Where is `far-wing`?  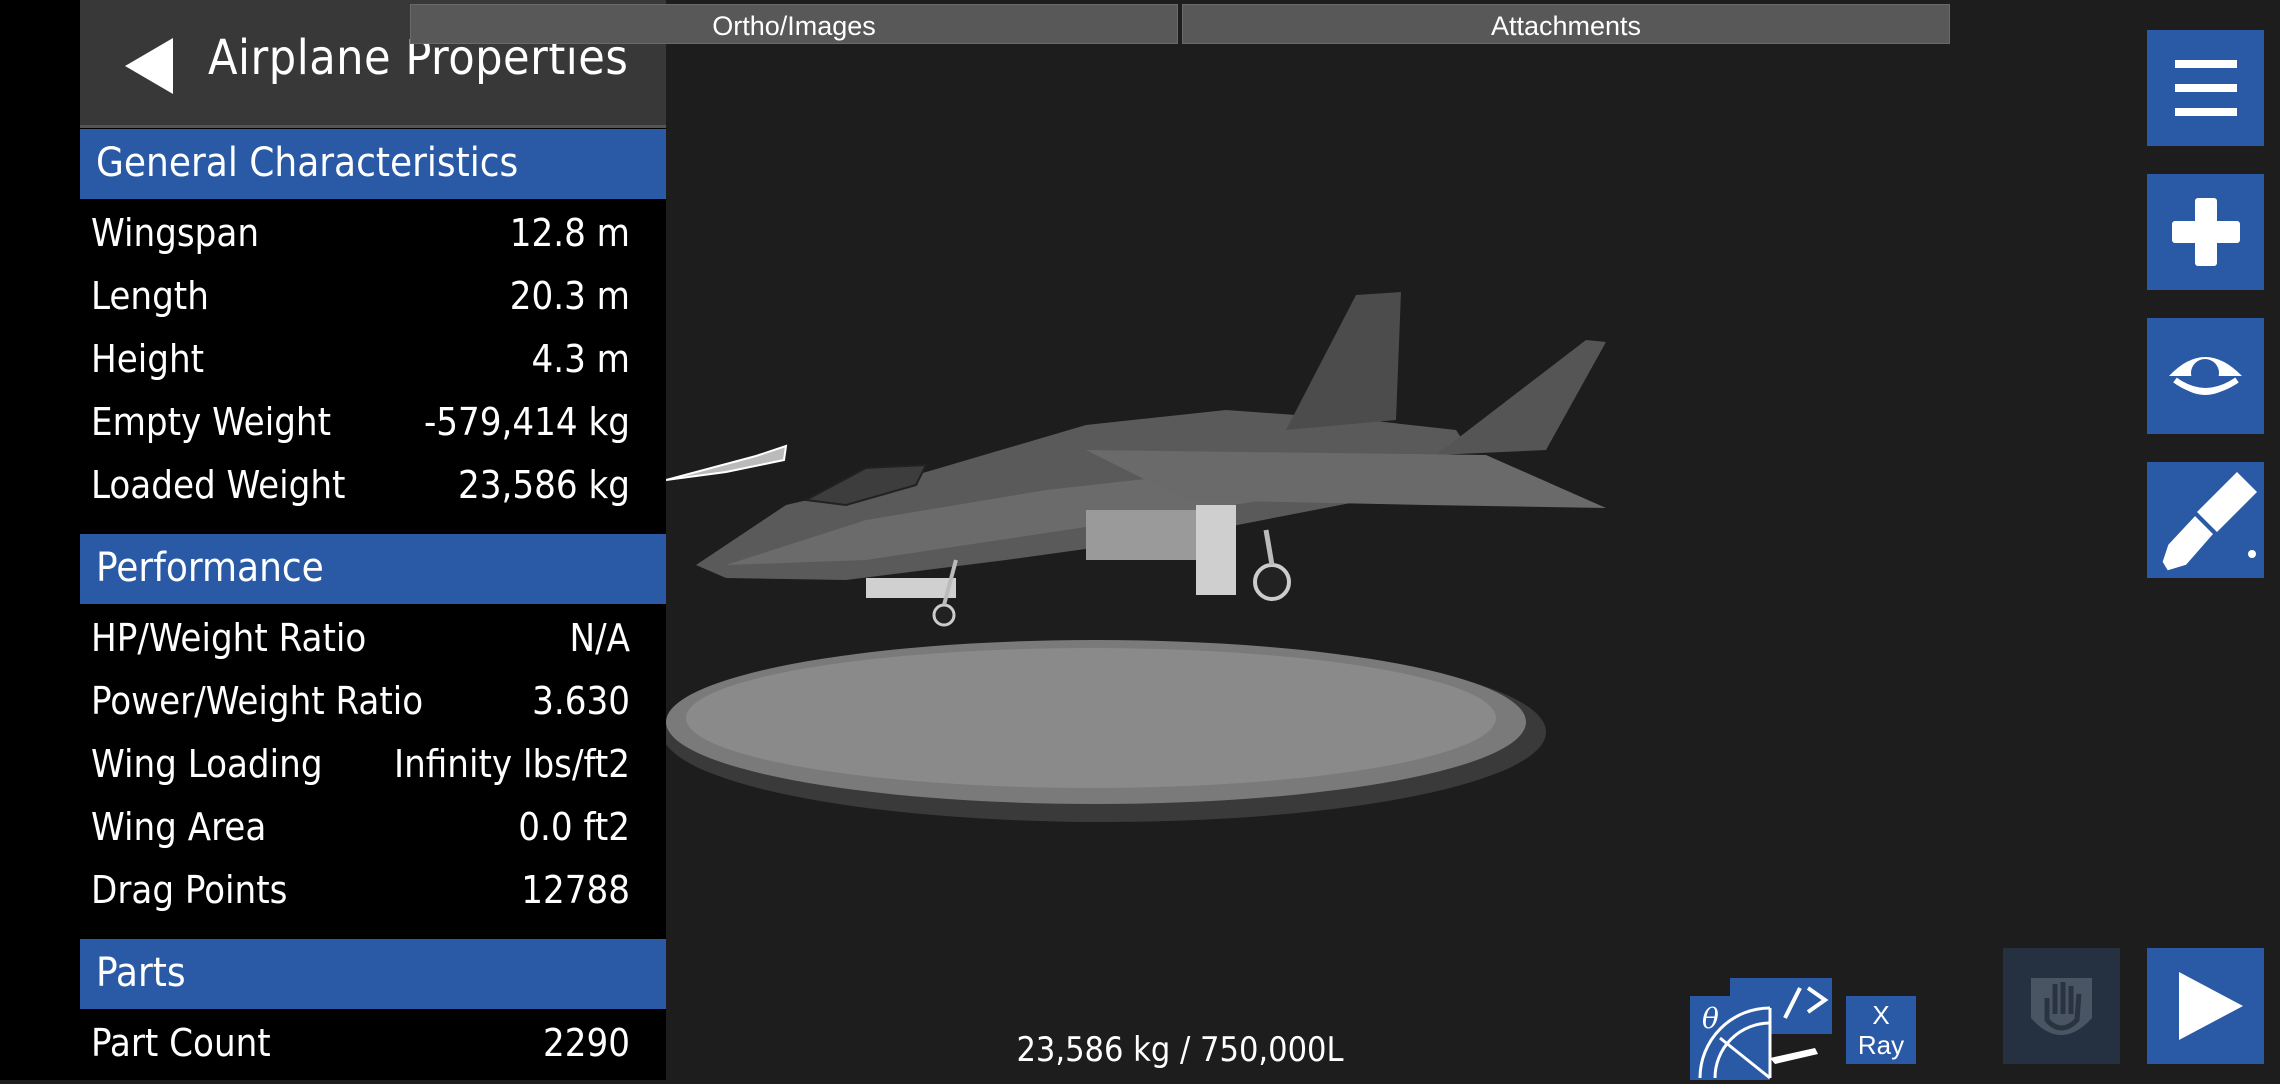
far-wing is located at coordinates (727, 462).